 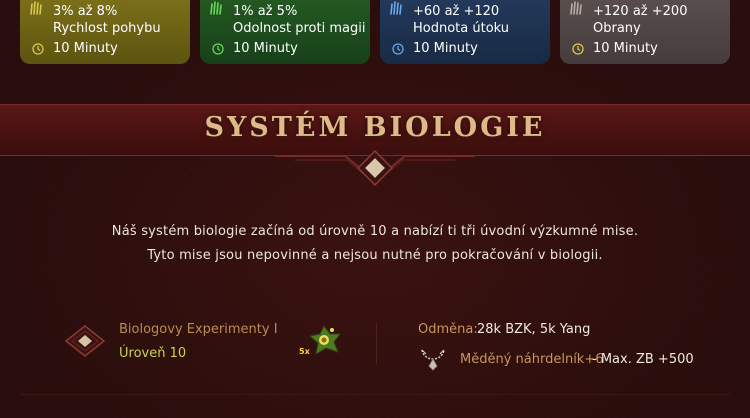 I want to click on bonus-range: +60 až +120, so click(x=456, y=11).